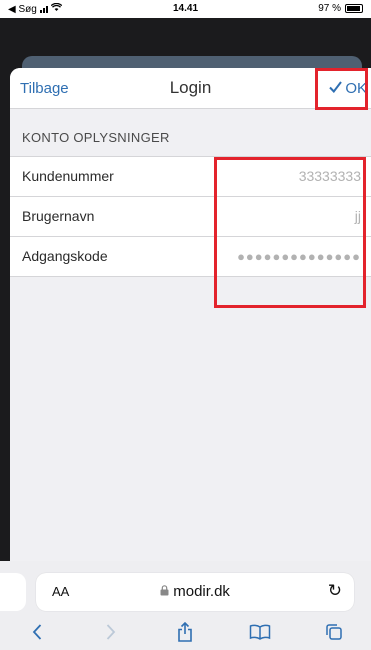  I want to click on url-field: modir.dk, so click(195, 591).